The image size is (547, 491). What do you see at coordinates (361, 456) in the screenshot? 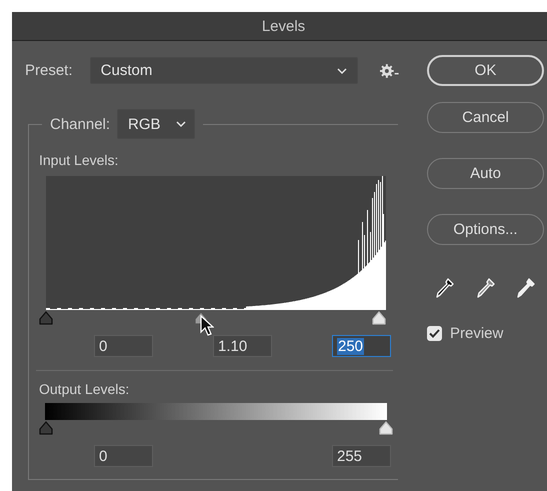
I see `input-field: 255` at bounding box center [361, 456].